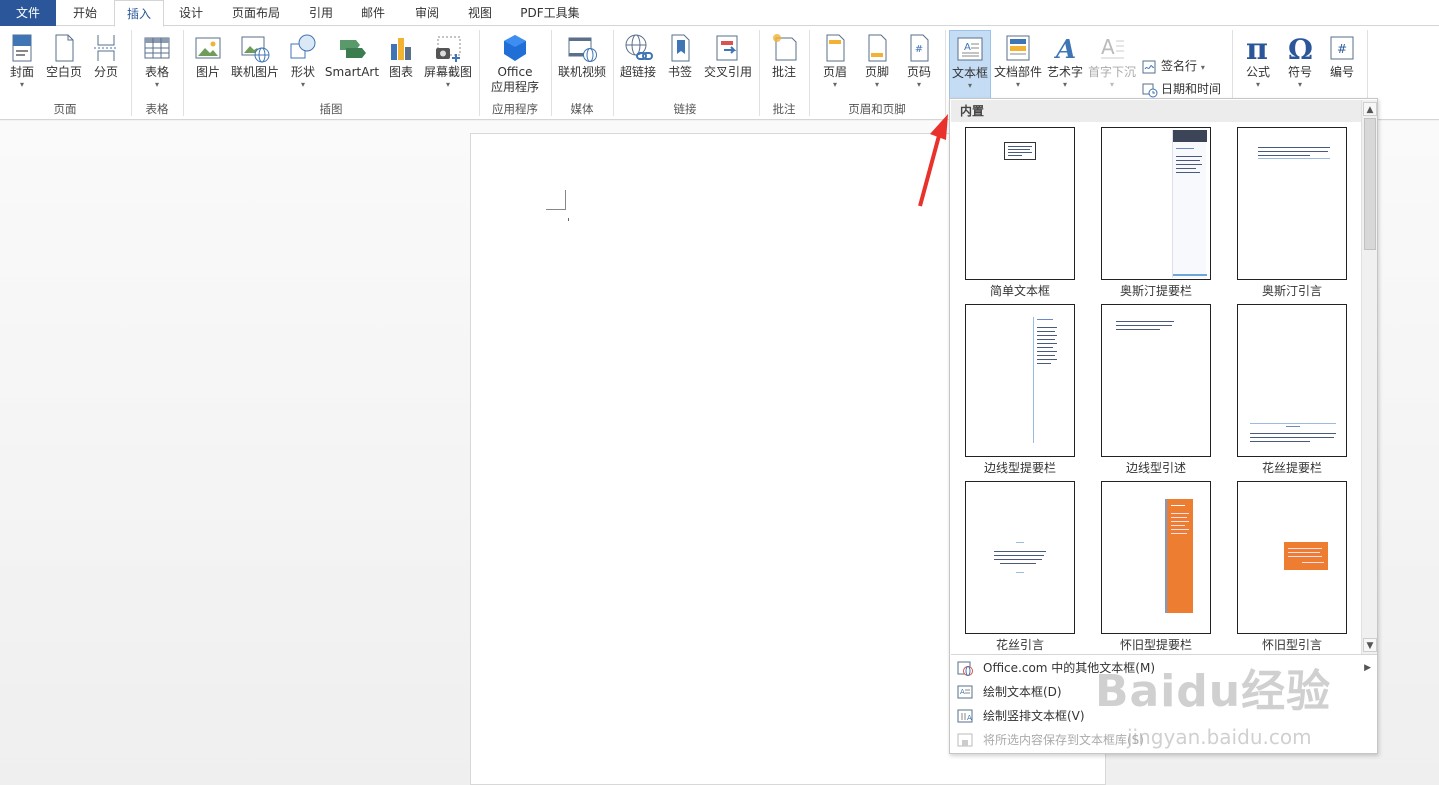  Describe the element at coordinates (22, 65) in the screenshot. I see `cover-button: 封面 ▾` at that location.